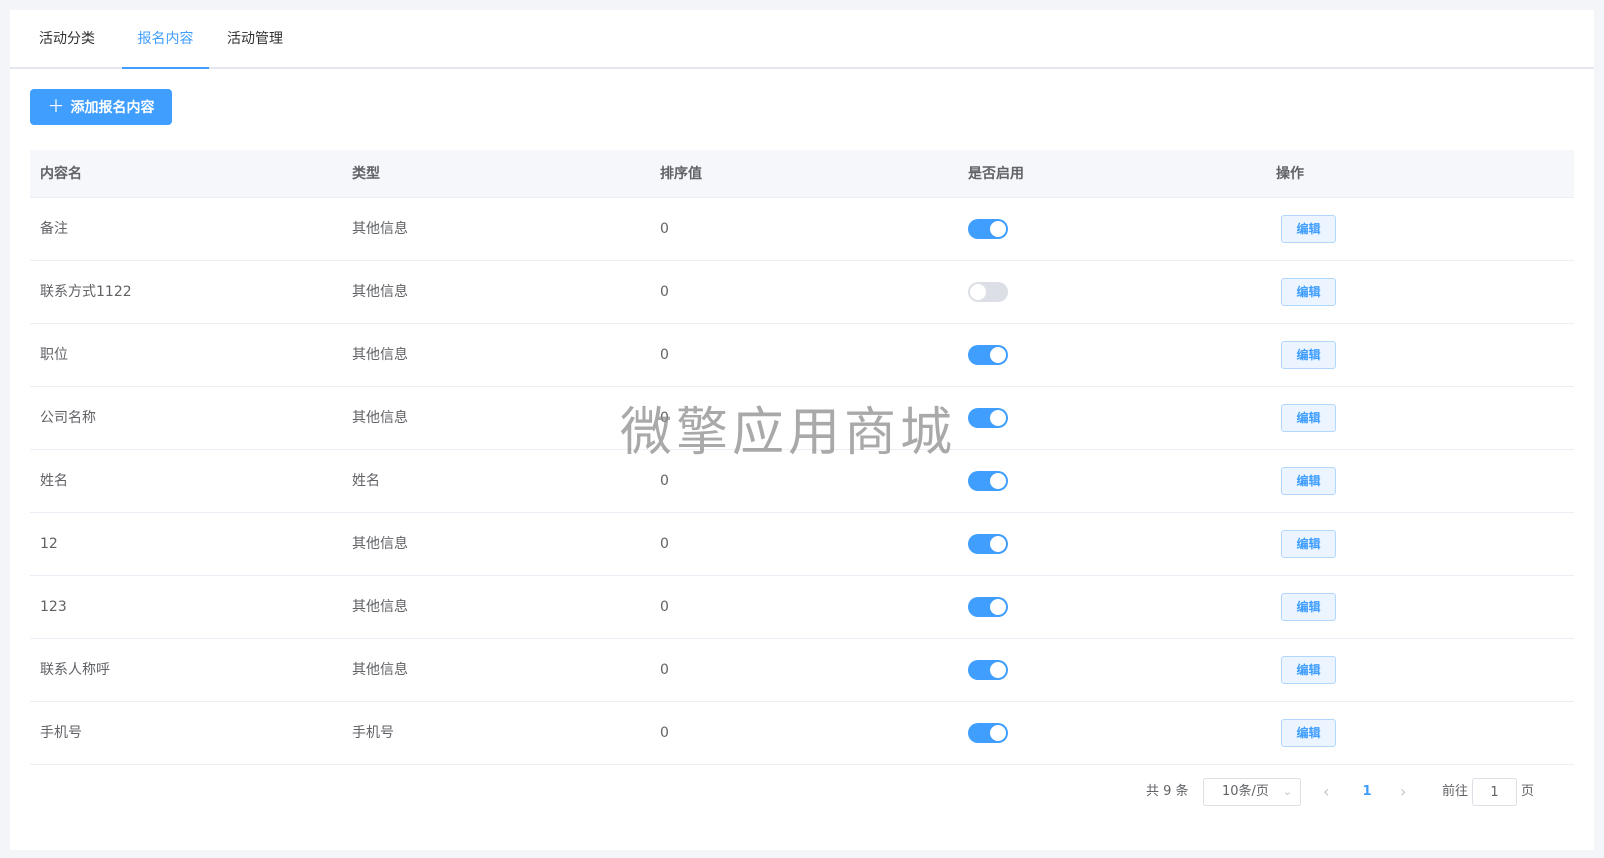 The width and height of the screenshot is (1604, 858). I want to click on tab-registration-content: 报名内容, so click(165, 39).